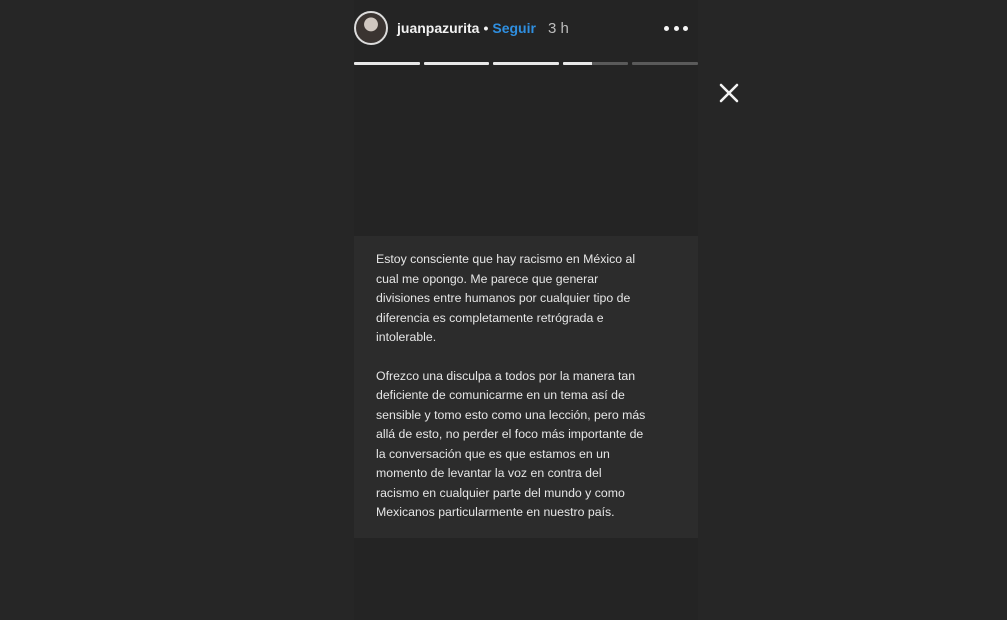  What do you see at coordinates (558, 28) in the screenshot?
I see `timestamp: 3 h` at bounding box center [558, 28].